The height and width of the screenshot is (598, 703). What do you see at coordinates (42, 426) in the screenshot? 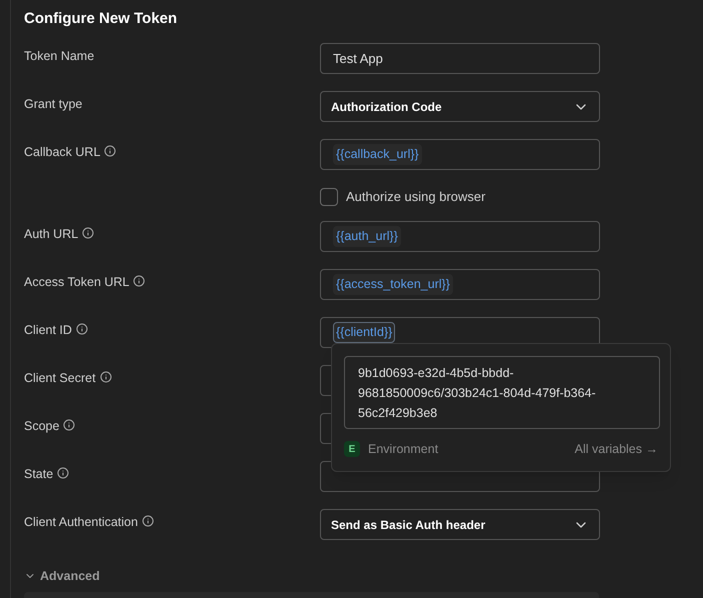
I see `field-label: Scope` at bounding box center [42, 426].